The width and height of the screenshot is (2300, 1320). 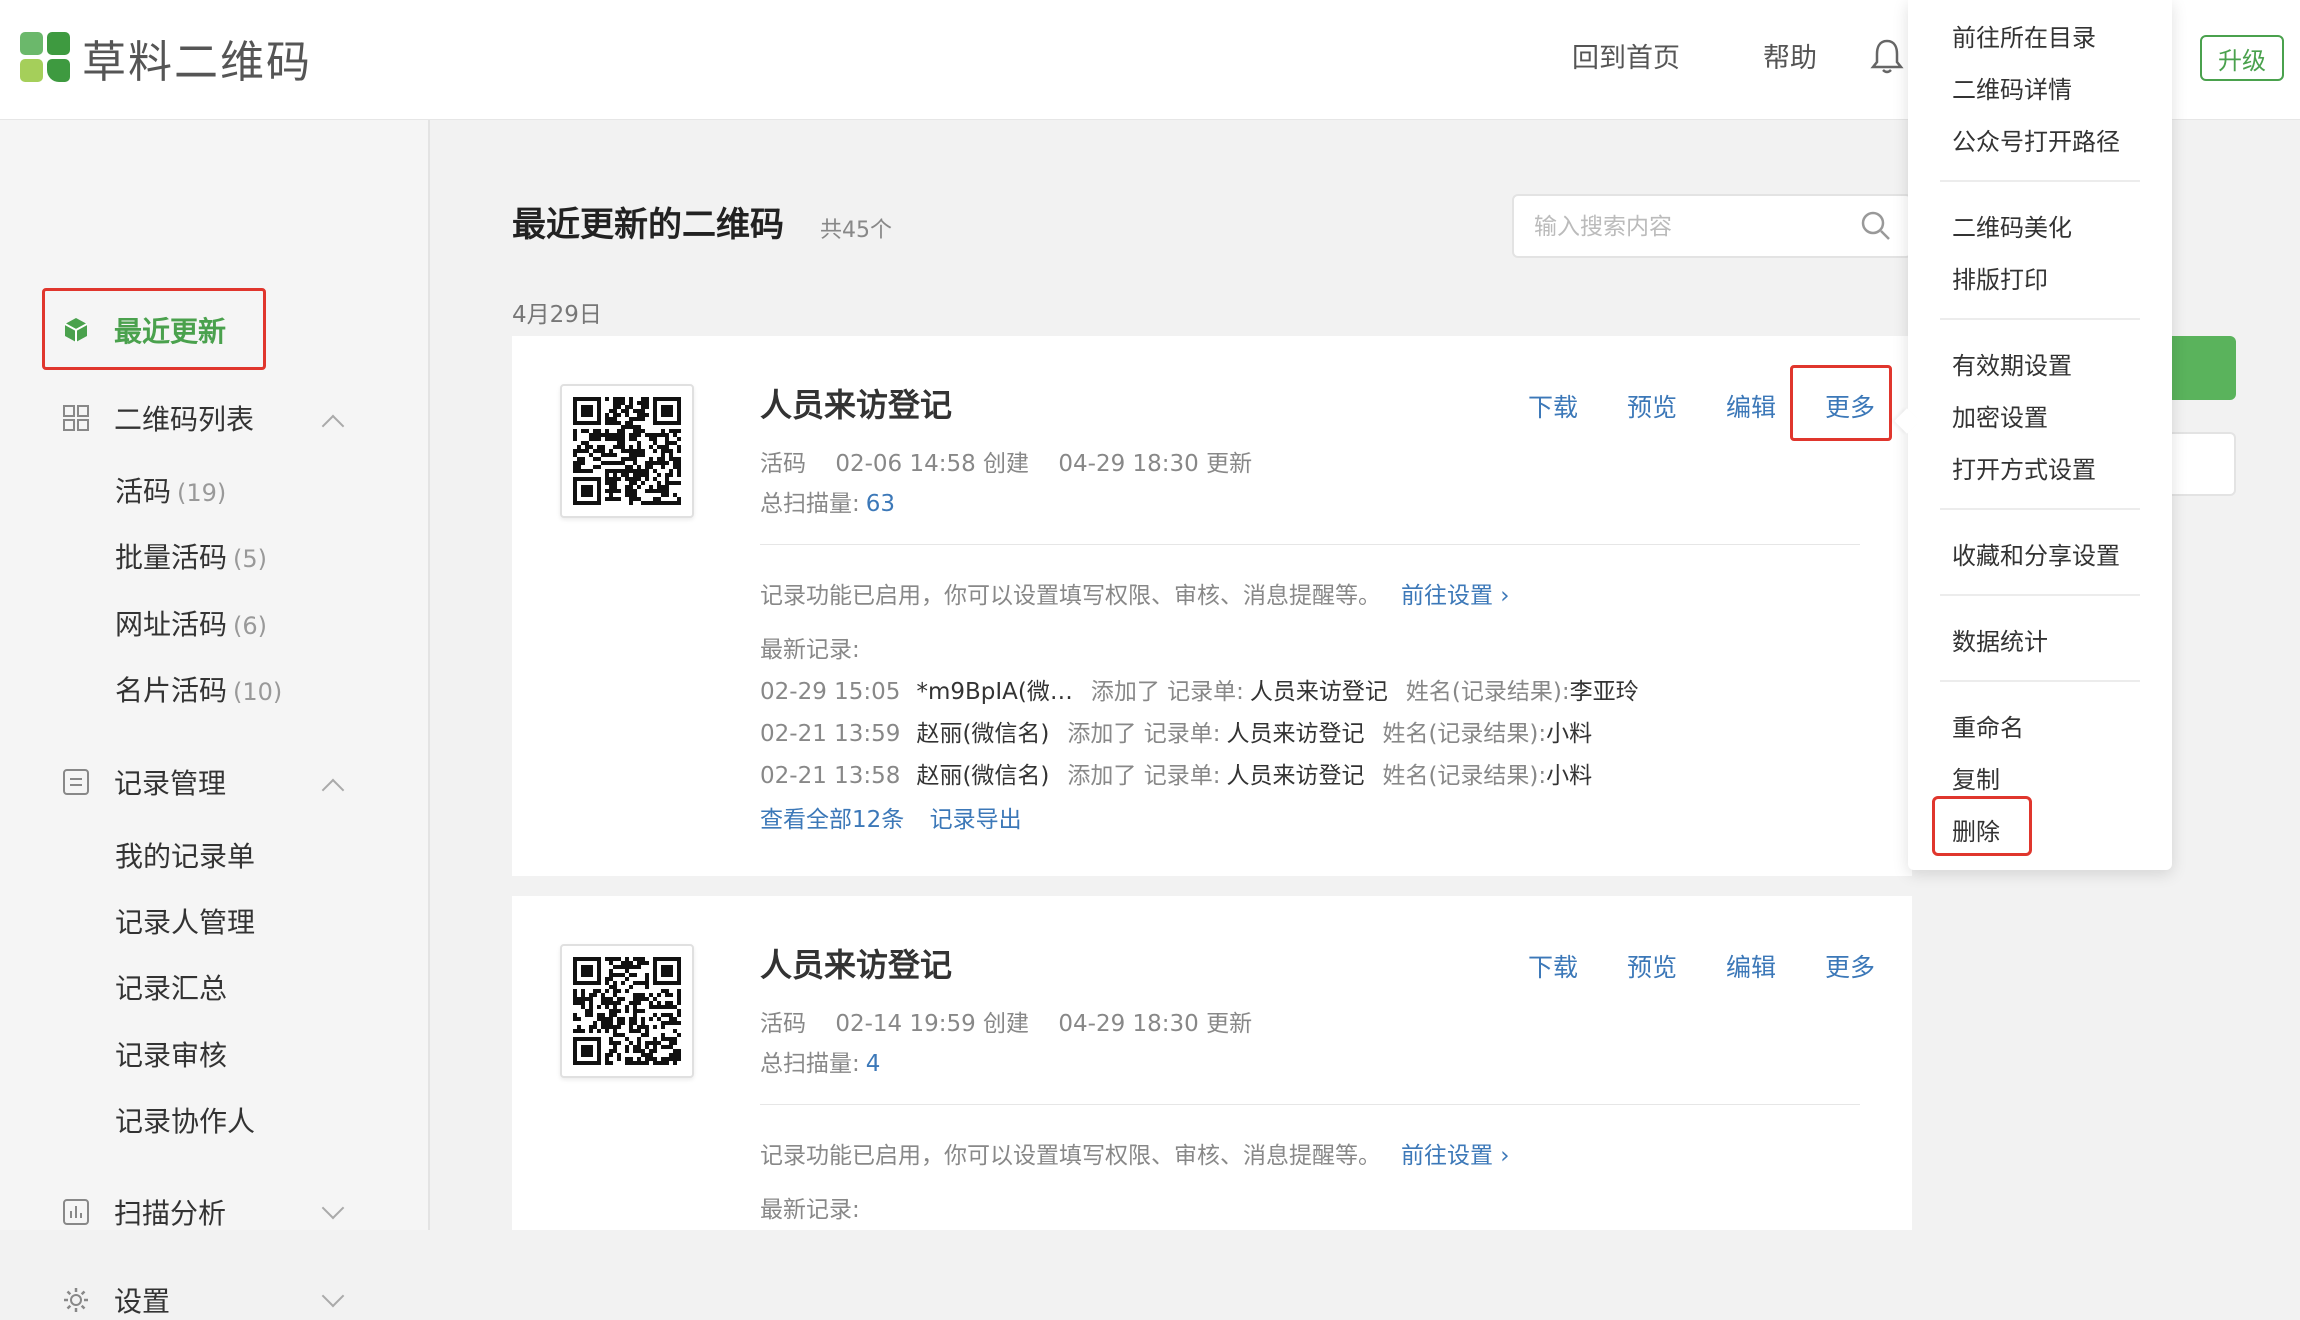 I want to click on date-group-label: 4月29日, so click(x=557, y=315).